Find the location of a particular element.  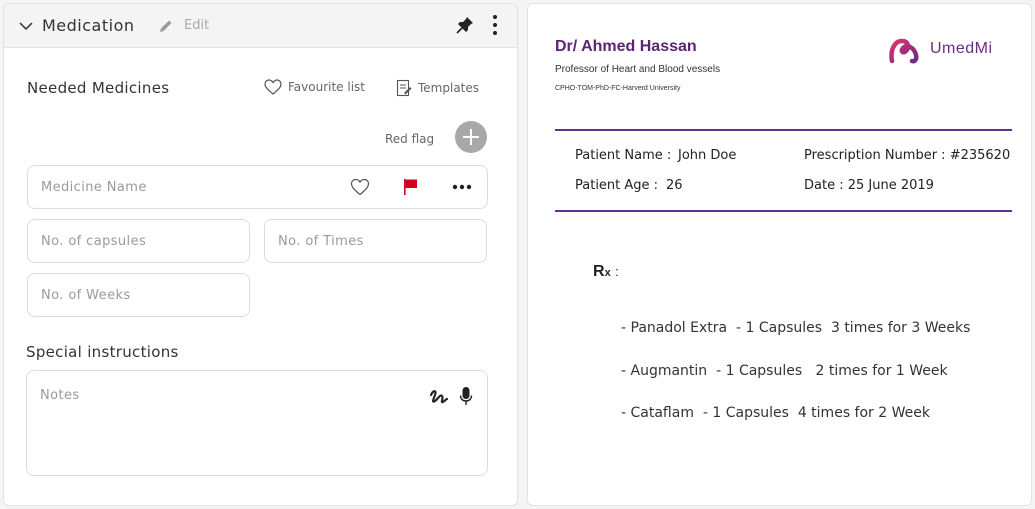

medicine-name-placeholder: Medicine Name is located at coordinates (94, 187).